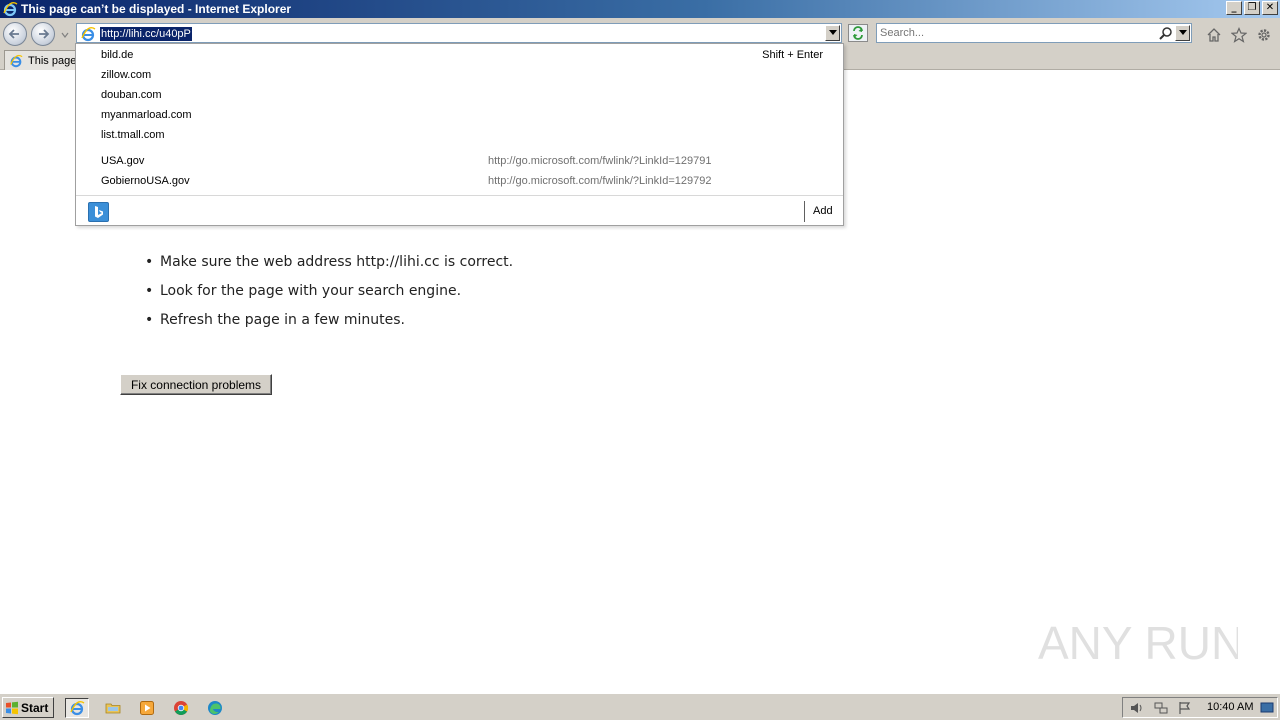 This screenshot has width=1280, height=720. I want to click on history-item: list.tmall.com, so click(133, 135).